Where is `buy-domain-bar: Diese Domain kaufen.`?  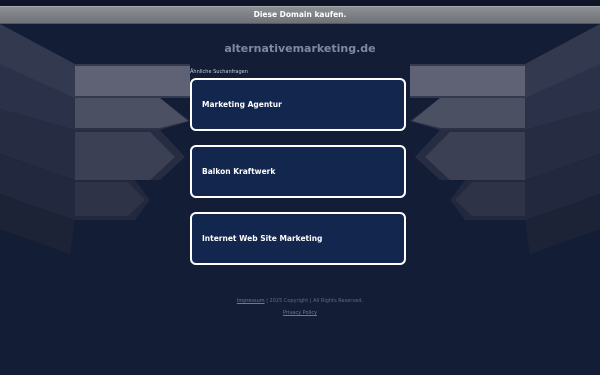 buy-domain-bar: Diese Domain kaufen. is located at coordinates (300, 15).